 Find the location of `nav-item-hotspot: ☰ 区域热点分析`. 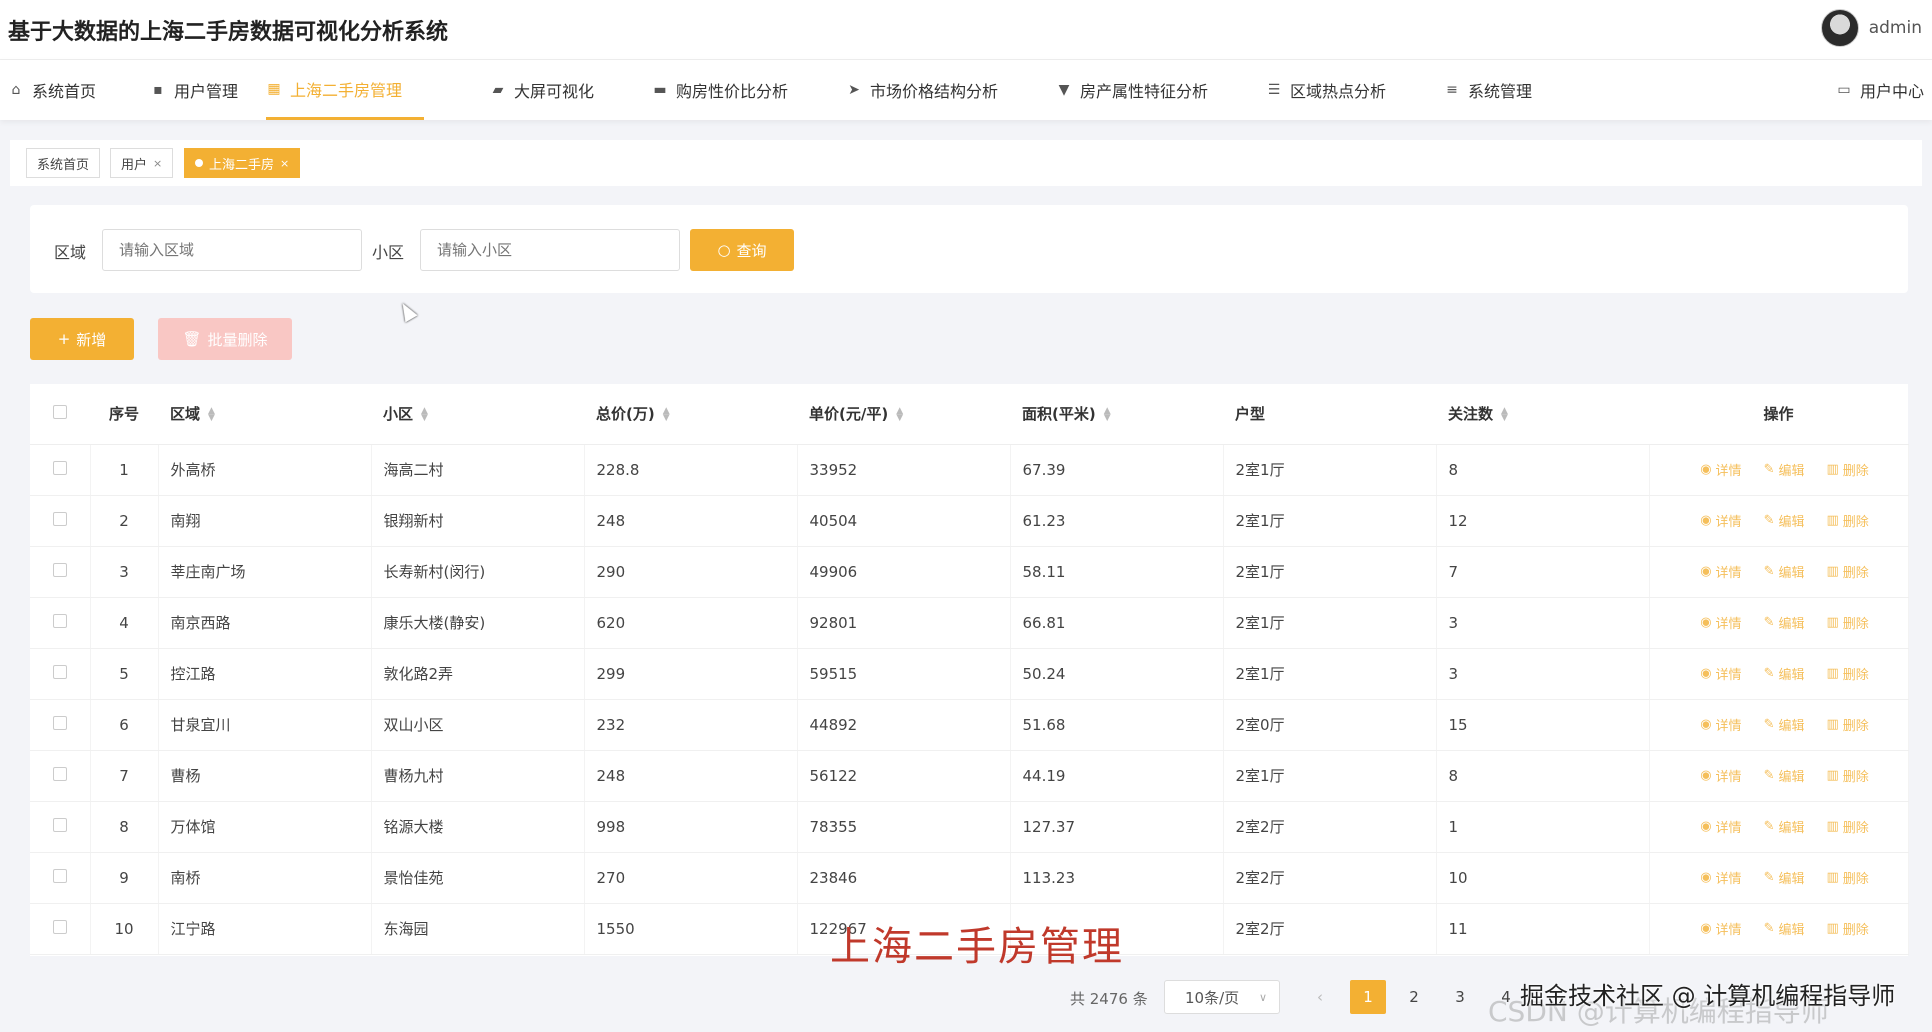

nav-item-hotspot: ☰ 区域热点分析 is located at coordinates (1326, 90).